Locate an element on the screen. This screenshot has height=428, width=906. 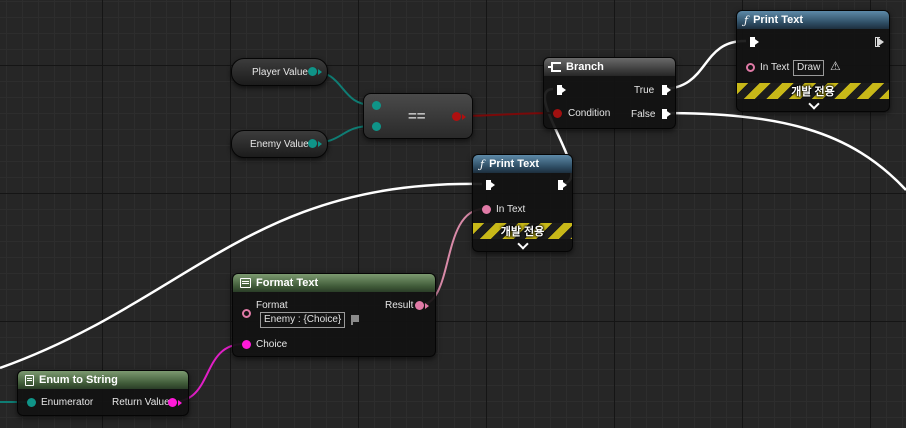
enemy-value-node: Enemy Value is located at coordinates (279, 144).